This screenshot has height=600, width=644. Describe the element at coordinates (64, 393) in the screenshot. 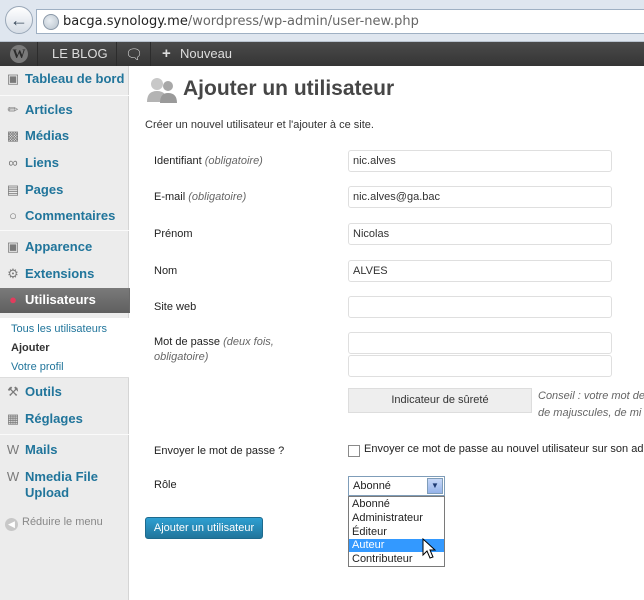

I see `sidebar-item-outils: ⚒ Outils` at that location.